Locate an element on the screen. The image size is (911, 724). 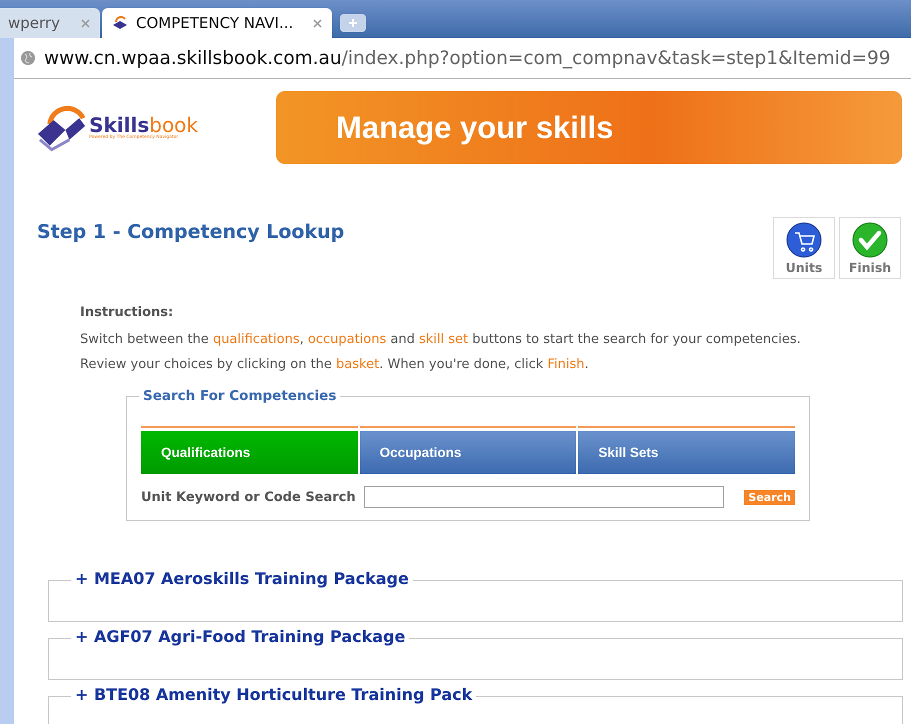
browser-tab: wperry is located at coordinates (50, 23).